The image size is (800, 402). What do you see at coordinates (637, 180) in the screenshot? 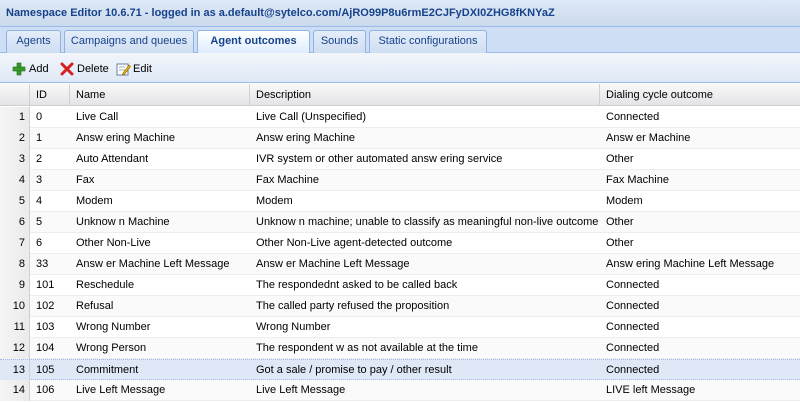
I see `cell-dialing-cycle-outcome: Fax Machine` at bounding box center [637, 180].